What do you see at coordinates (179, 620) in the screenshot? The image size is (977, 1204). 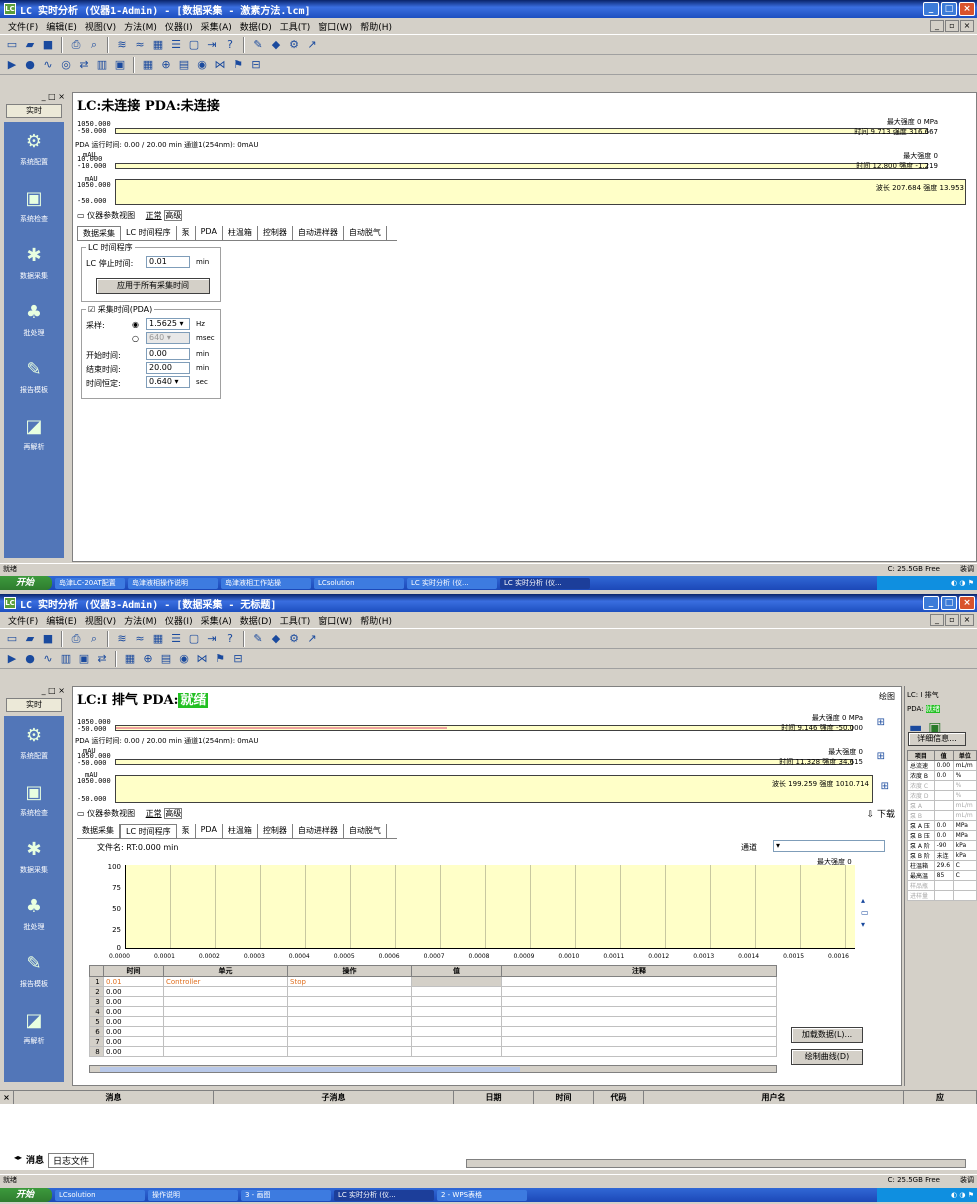 I see `menu-instrument: 仪器(I)` at bounding box center [179, 620].